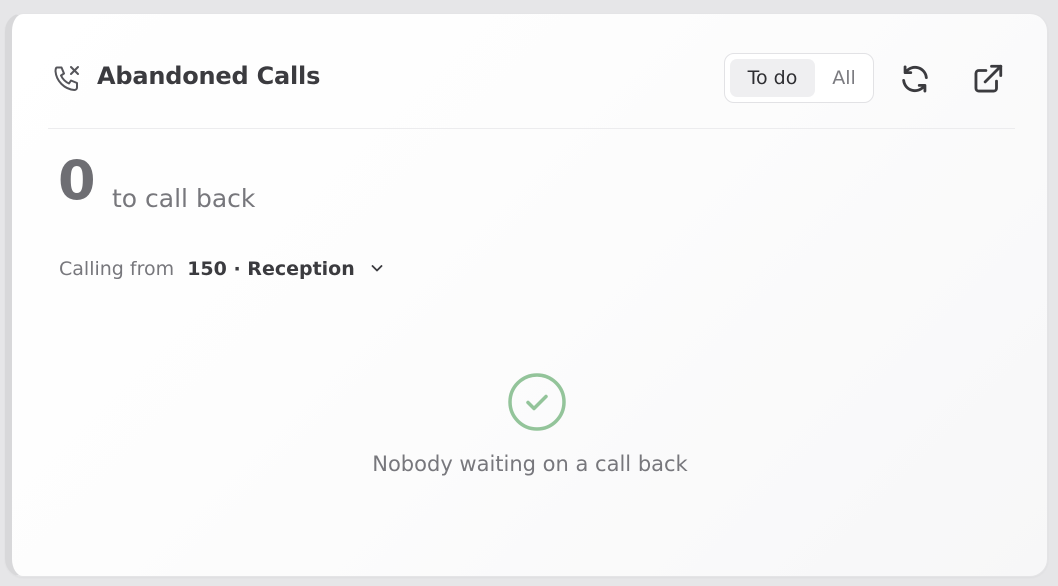 The width and height of the screenshot is (1058, 586). I want to click on refresh-button, so click(915, 79).